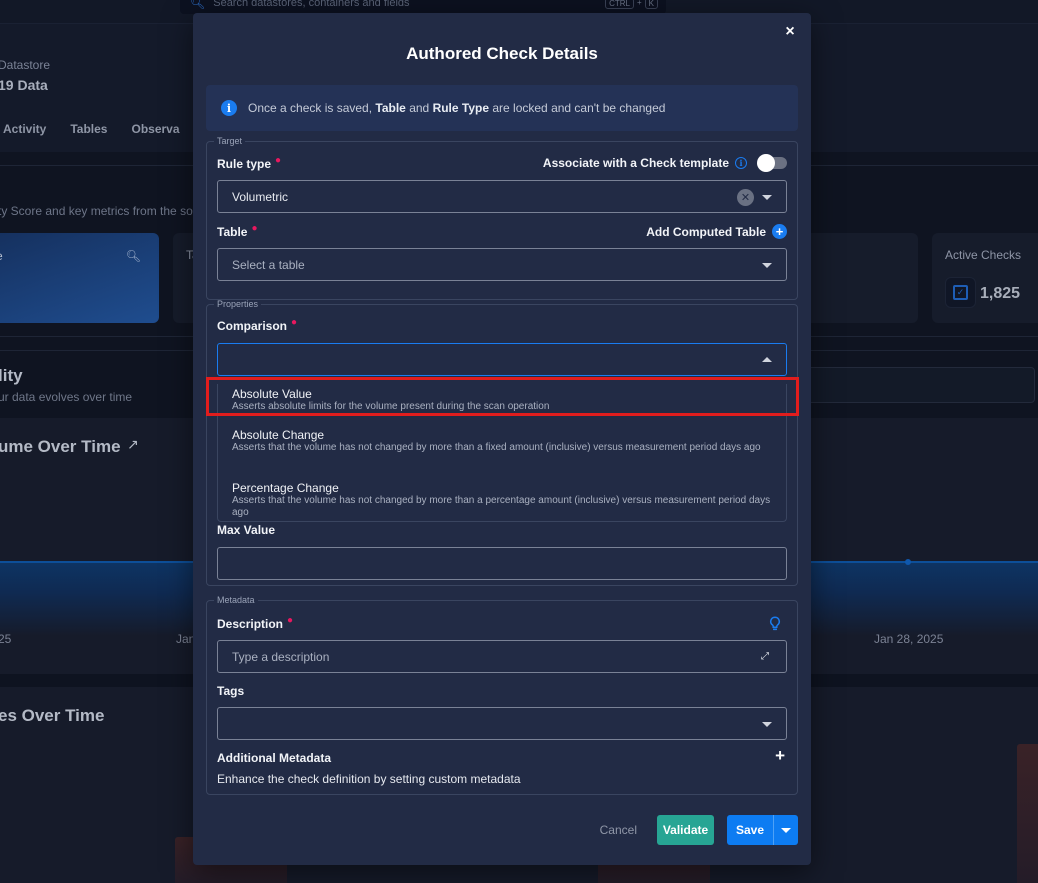 Image resolution: width=1038 pixels, height=883 pixels. I want to click on description-input: Type a description ⤢, so click(502, 656).